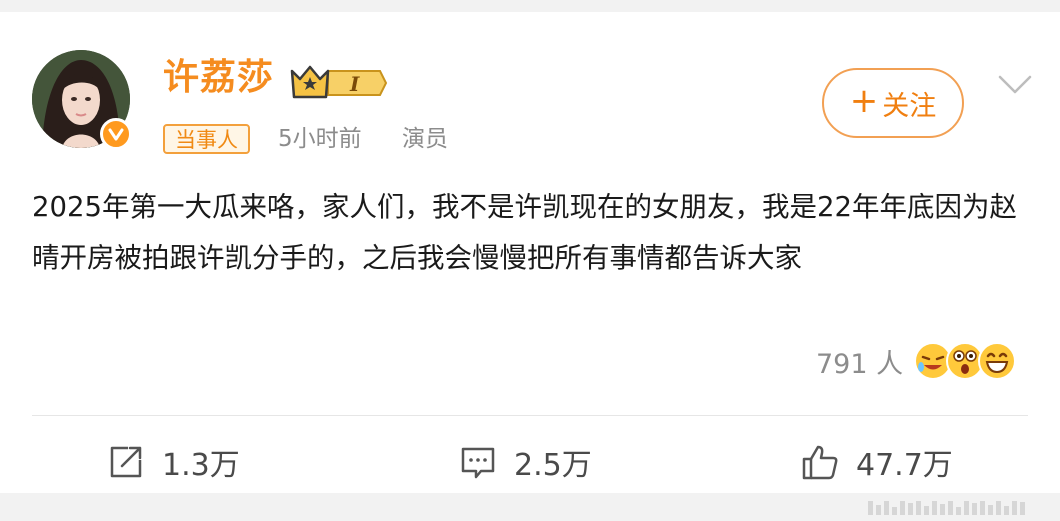  Describe the element at coordinates (864, 101) in the screenshot. I see `plus-icon: +` at that location.